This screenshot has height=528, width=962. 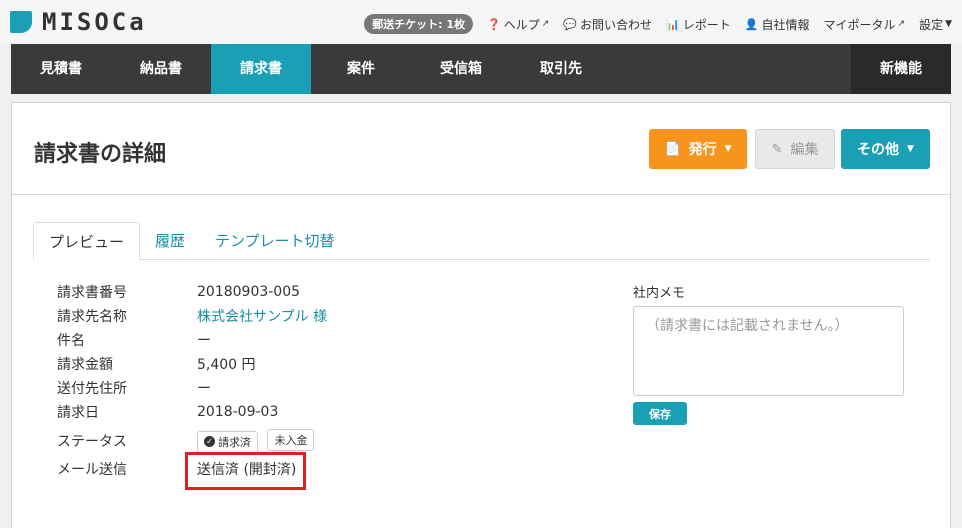 What do you see at coordinates (698, 149) in the screenshot?
I see `issue-button: 📄 発行 ▼` at bounding box center [698, 149].